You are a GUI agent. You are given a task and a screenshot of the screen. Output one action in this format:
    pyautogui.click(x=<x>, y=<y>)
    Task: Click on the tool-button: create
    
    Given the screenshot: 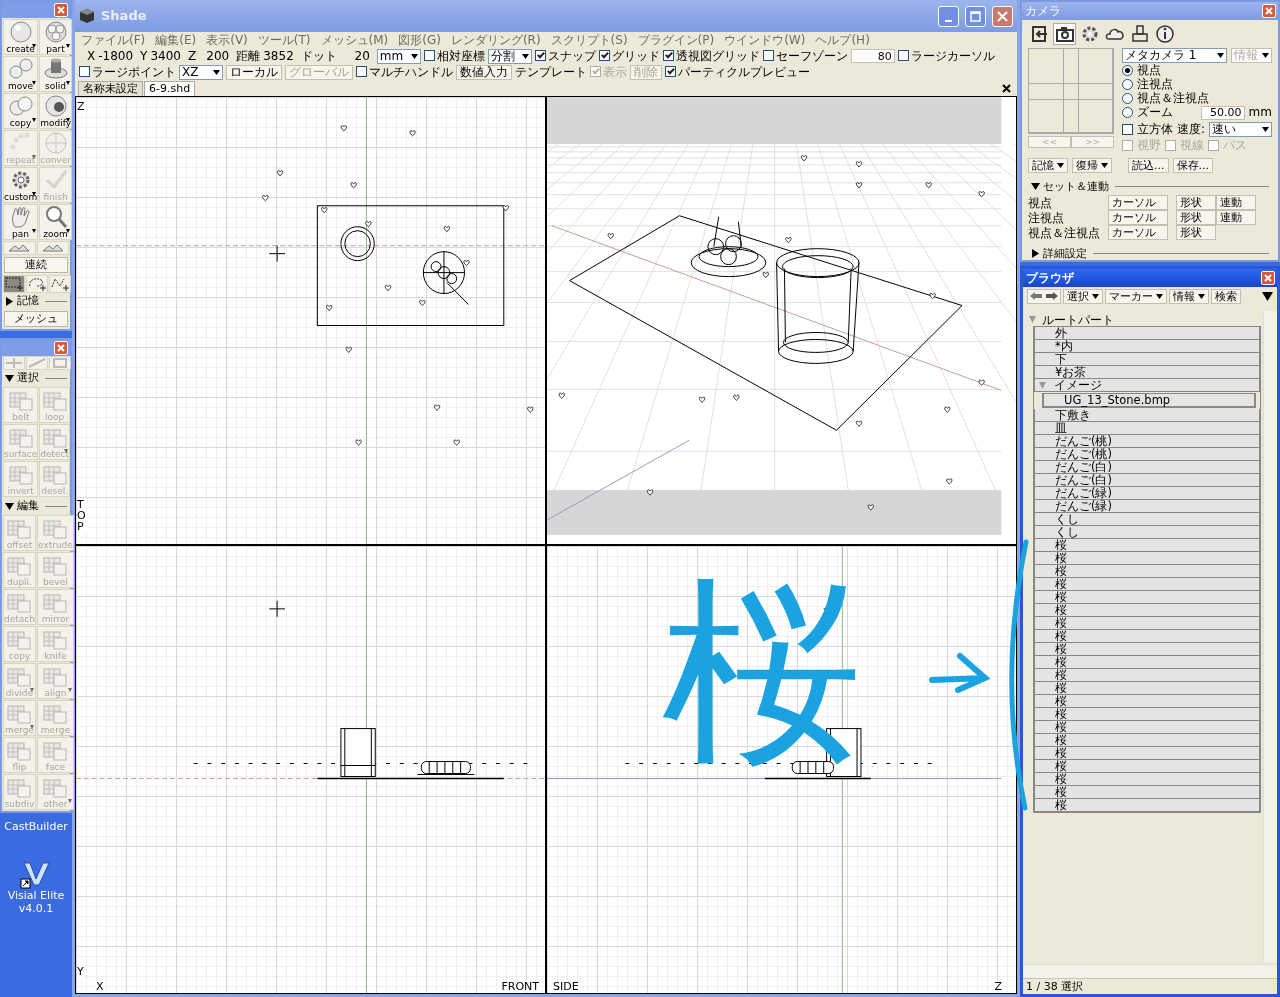 What is the action you would take?
    pyautogui.click(x=21, y=37)
    